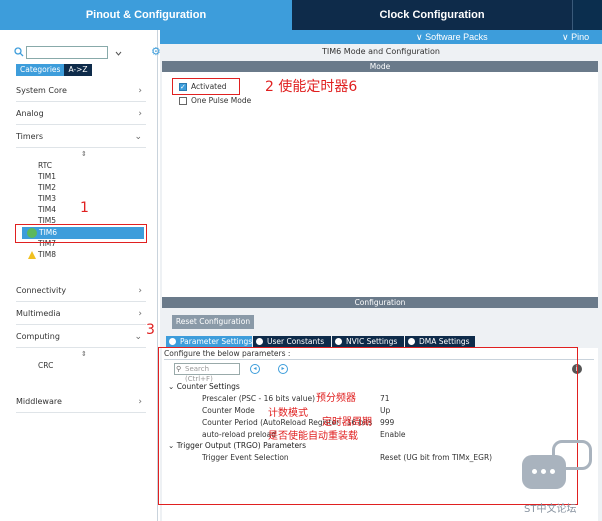  What do you see at coordinates (381, 51) in the screenshot?
I see `mode-panel-title: TIM6 Mode and Configuration` at bounding box center [381, 51].